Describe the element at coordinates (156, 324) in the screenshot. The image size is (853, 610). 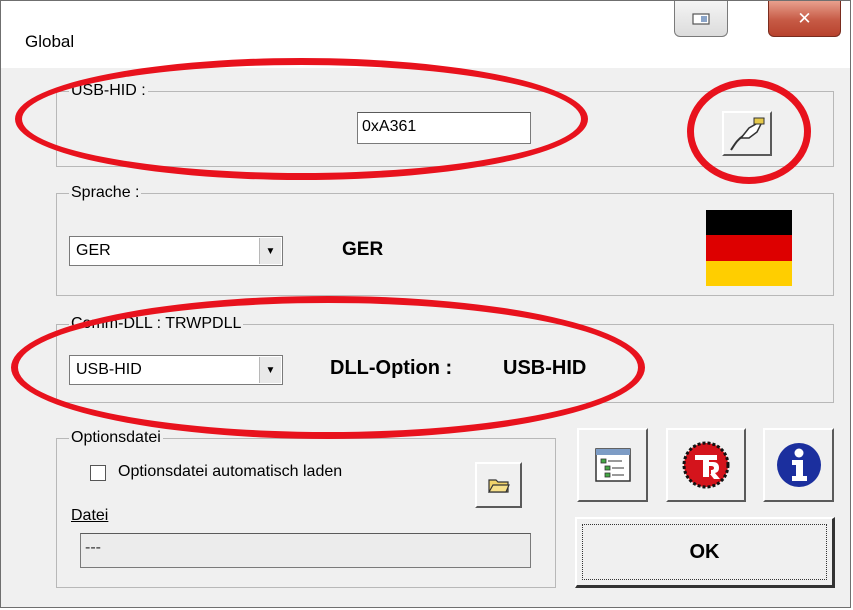
I see `comm-dll-label: Comm-DLL : TRWPDLL` at that location.